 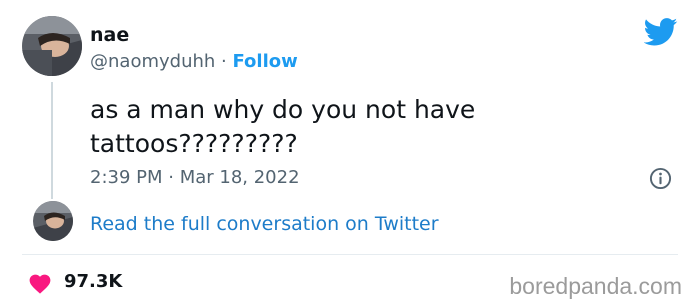 I want to click on follow-button: Follow, so click(x=264, y=61).